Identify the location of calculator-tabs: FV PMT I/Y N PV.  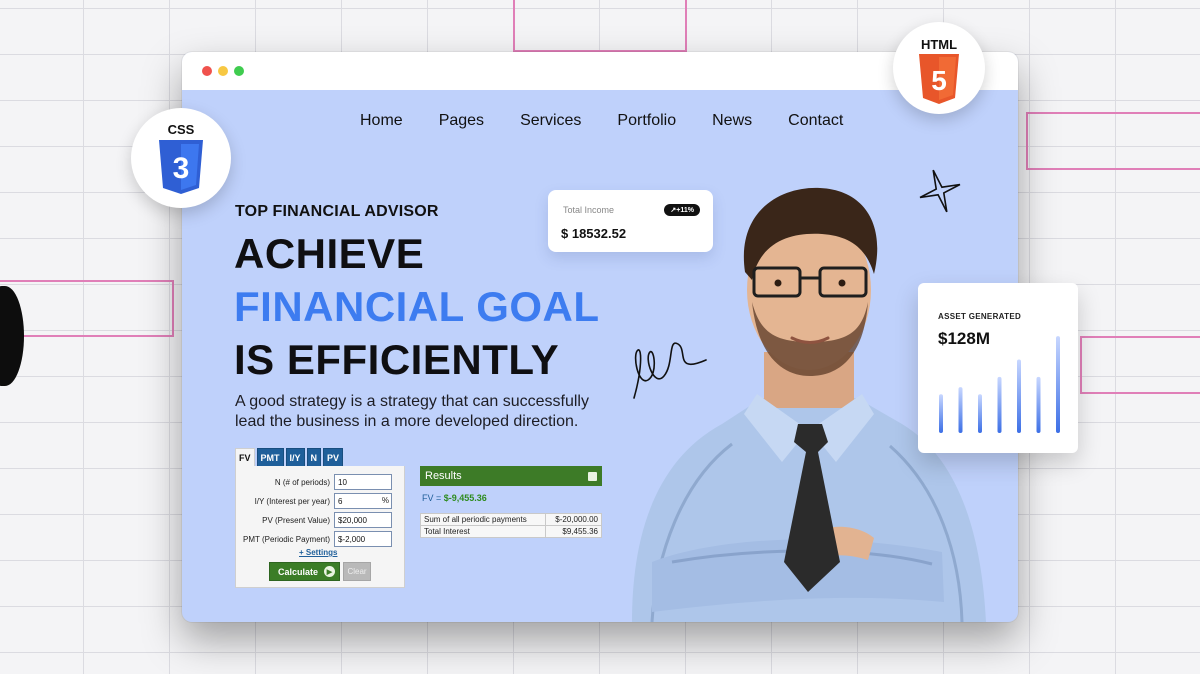
(289, 458).